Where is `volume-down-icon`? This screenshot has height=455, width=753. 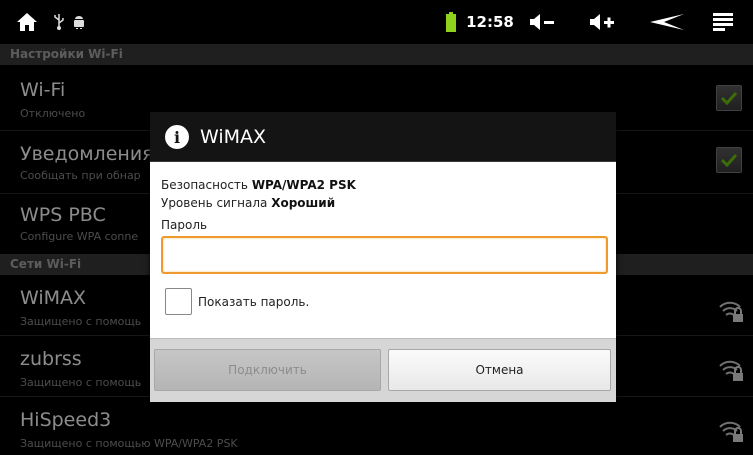
volume-down-icon is located at coordinates (543, 22).